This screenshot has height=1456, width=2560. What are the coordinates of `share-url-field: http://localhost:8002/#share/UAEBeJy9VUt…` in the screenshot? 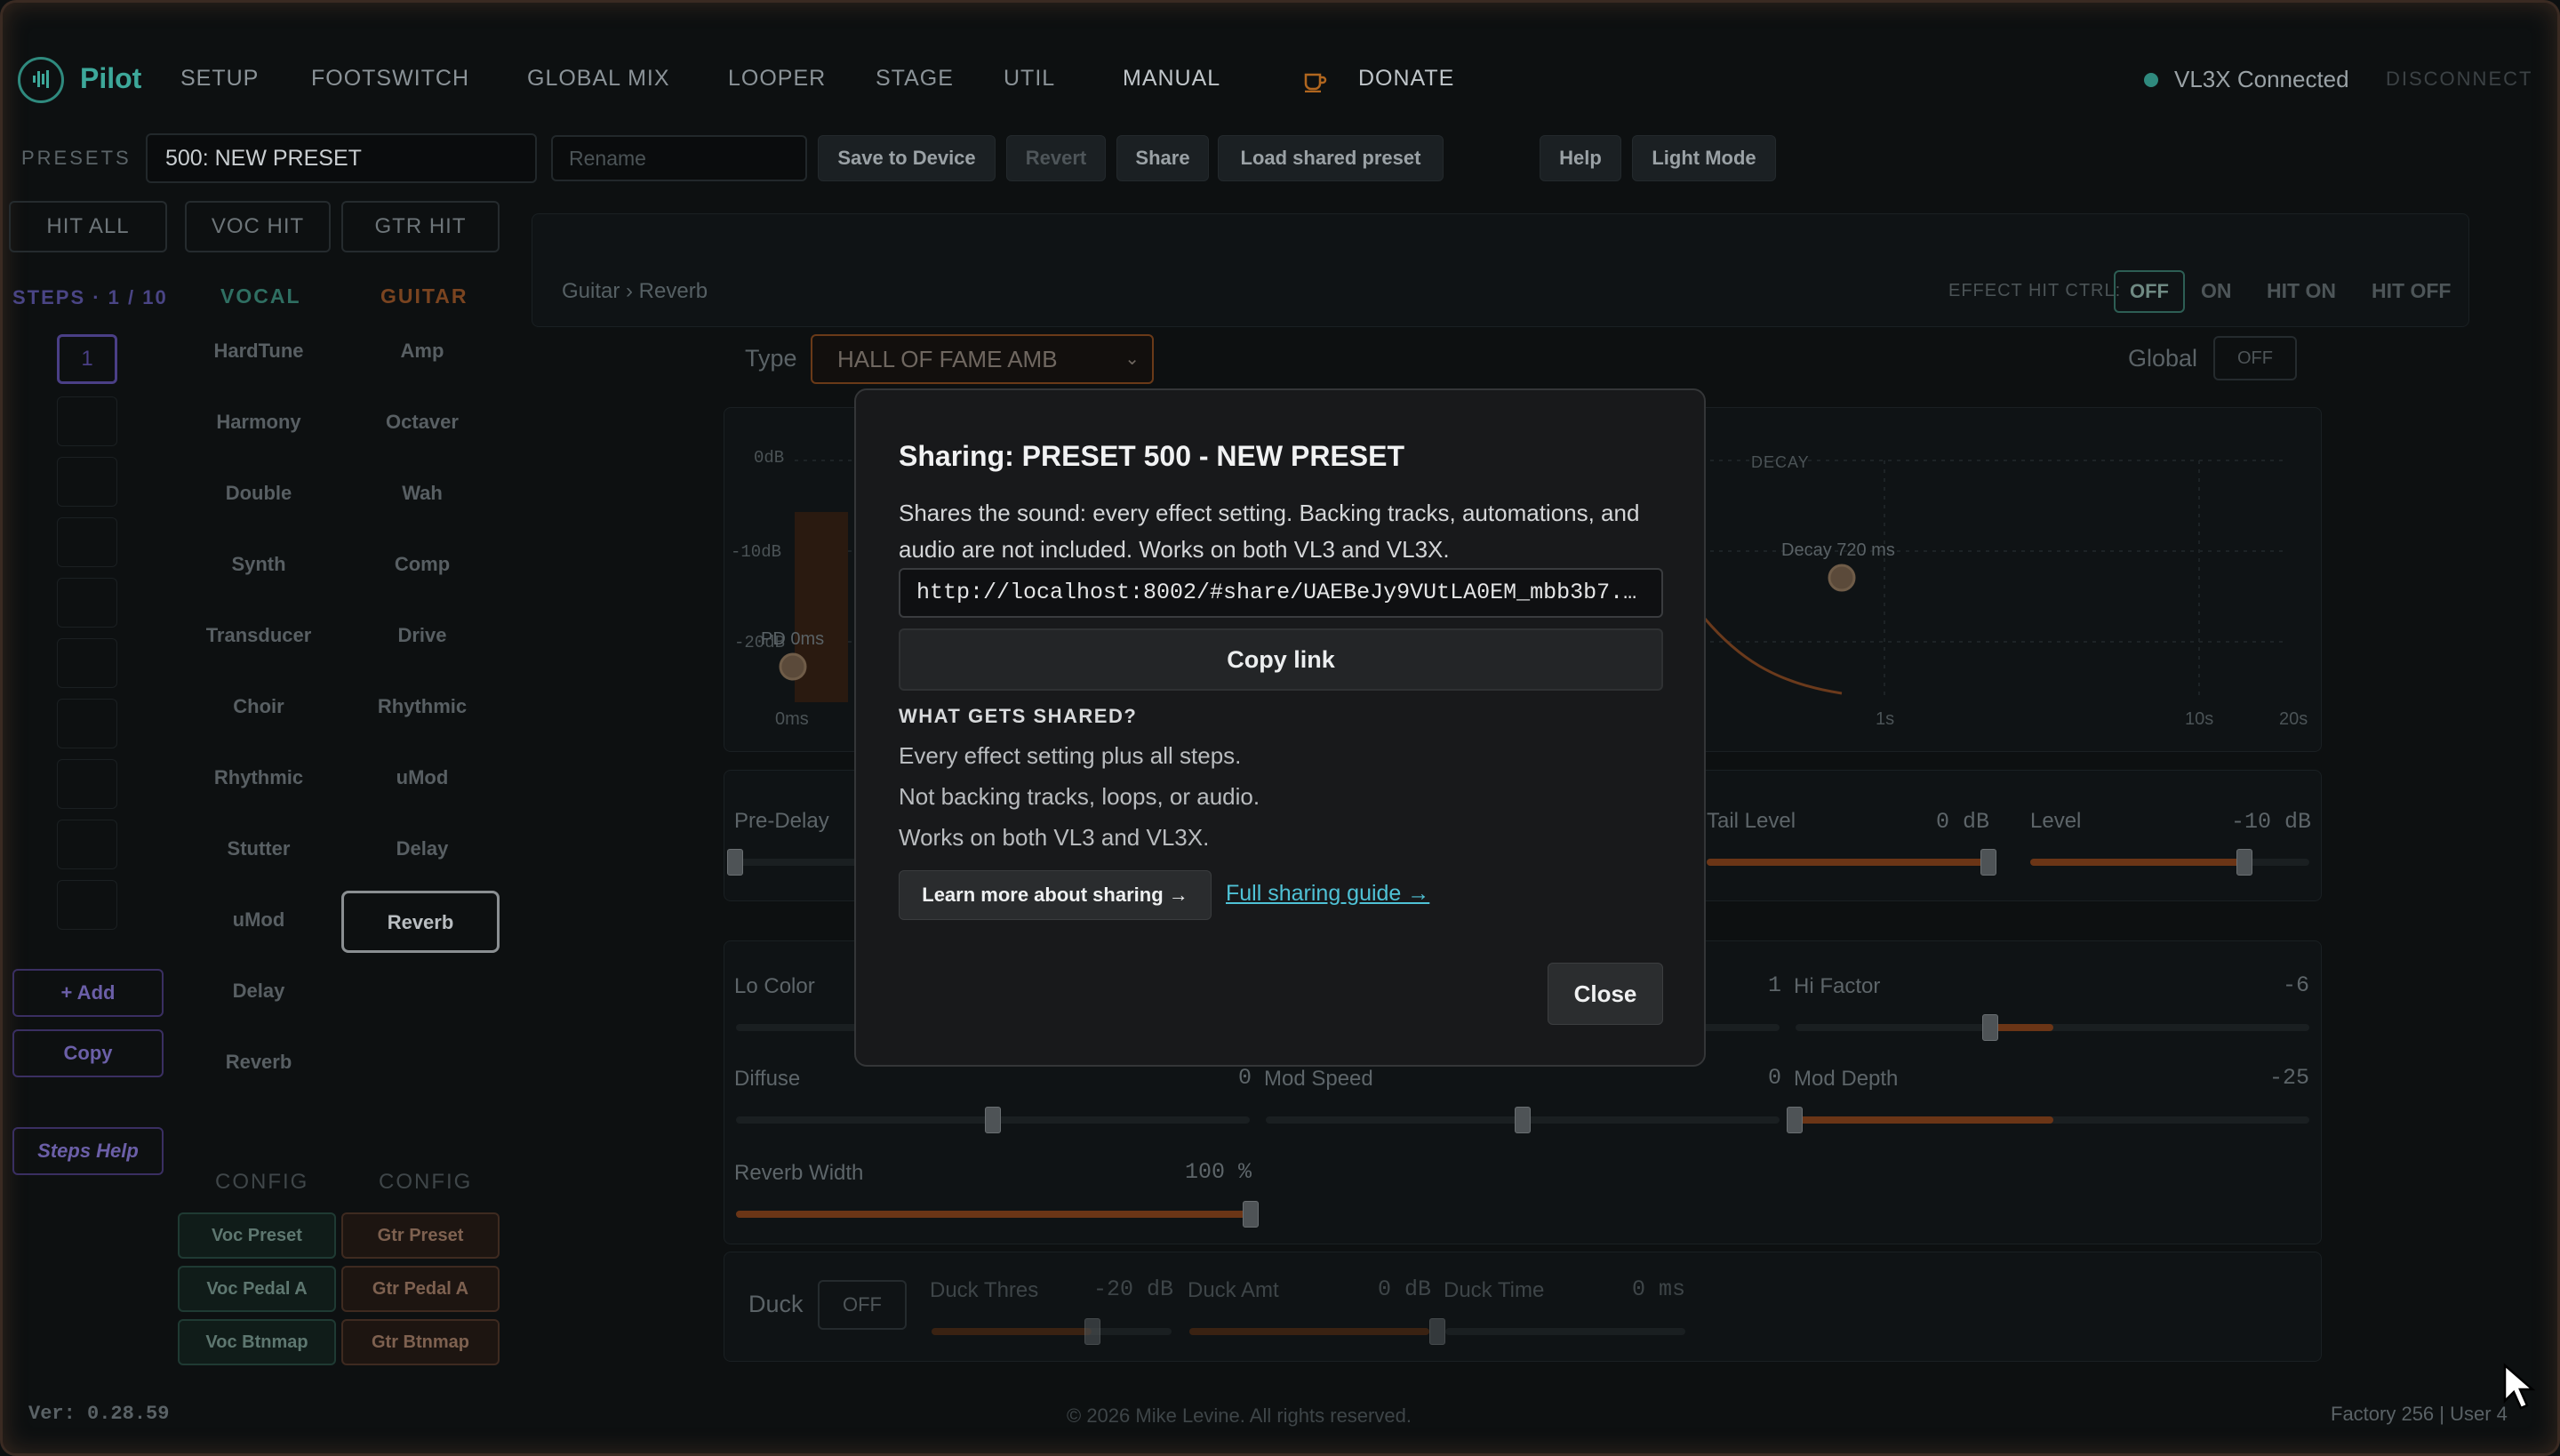 It's located at (1281, 593).